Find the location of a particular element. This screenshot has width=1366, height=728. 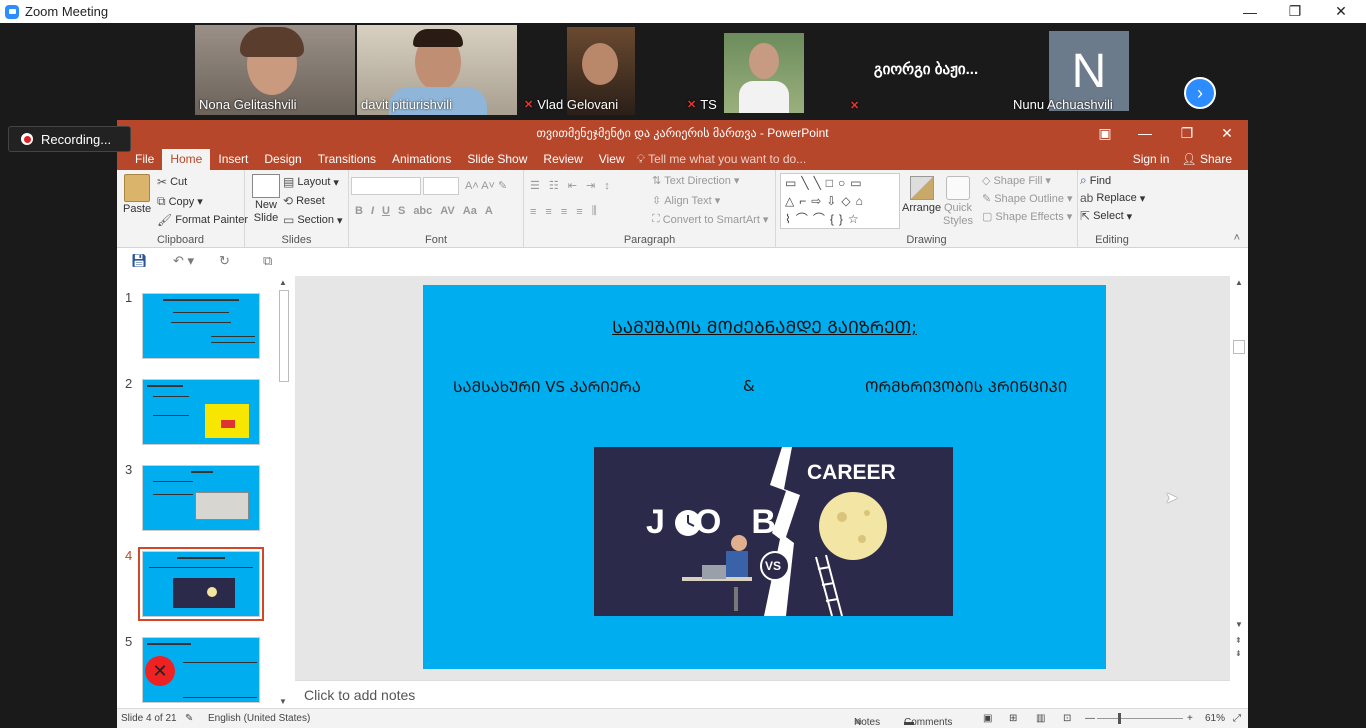

section-button: ▭ Section ▾ is located at coordinates (313, 220).